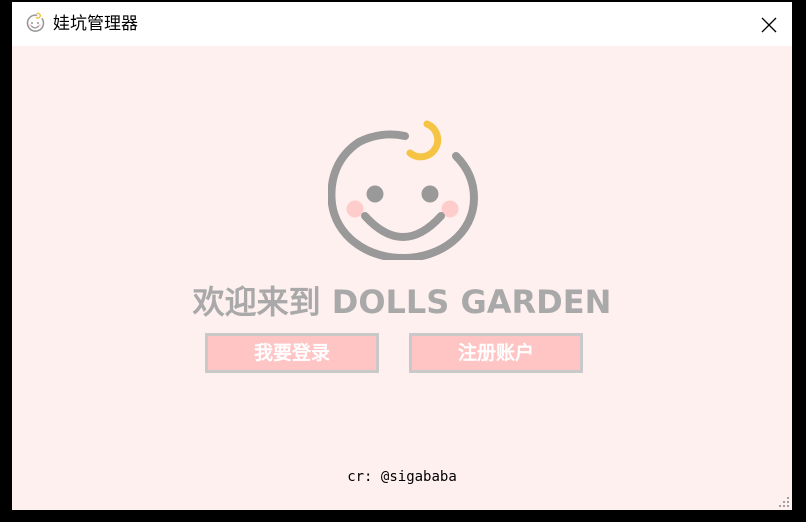  Describe the element at coordinates (35, 22) in the screenshot. I see `baby-face-icon` at that location.